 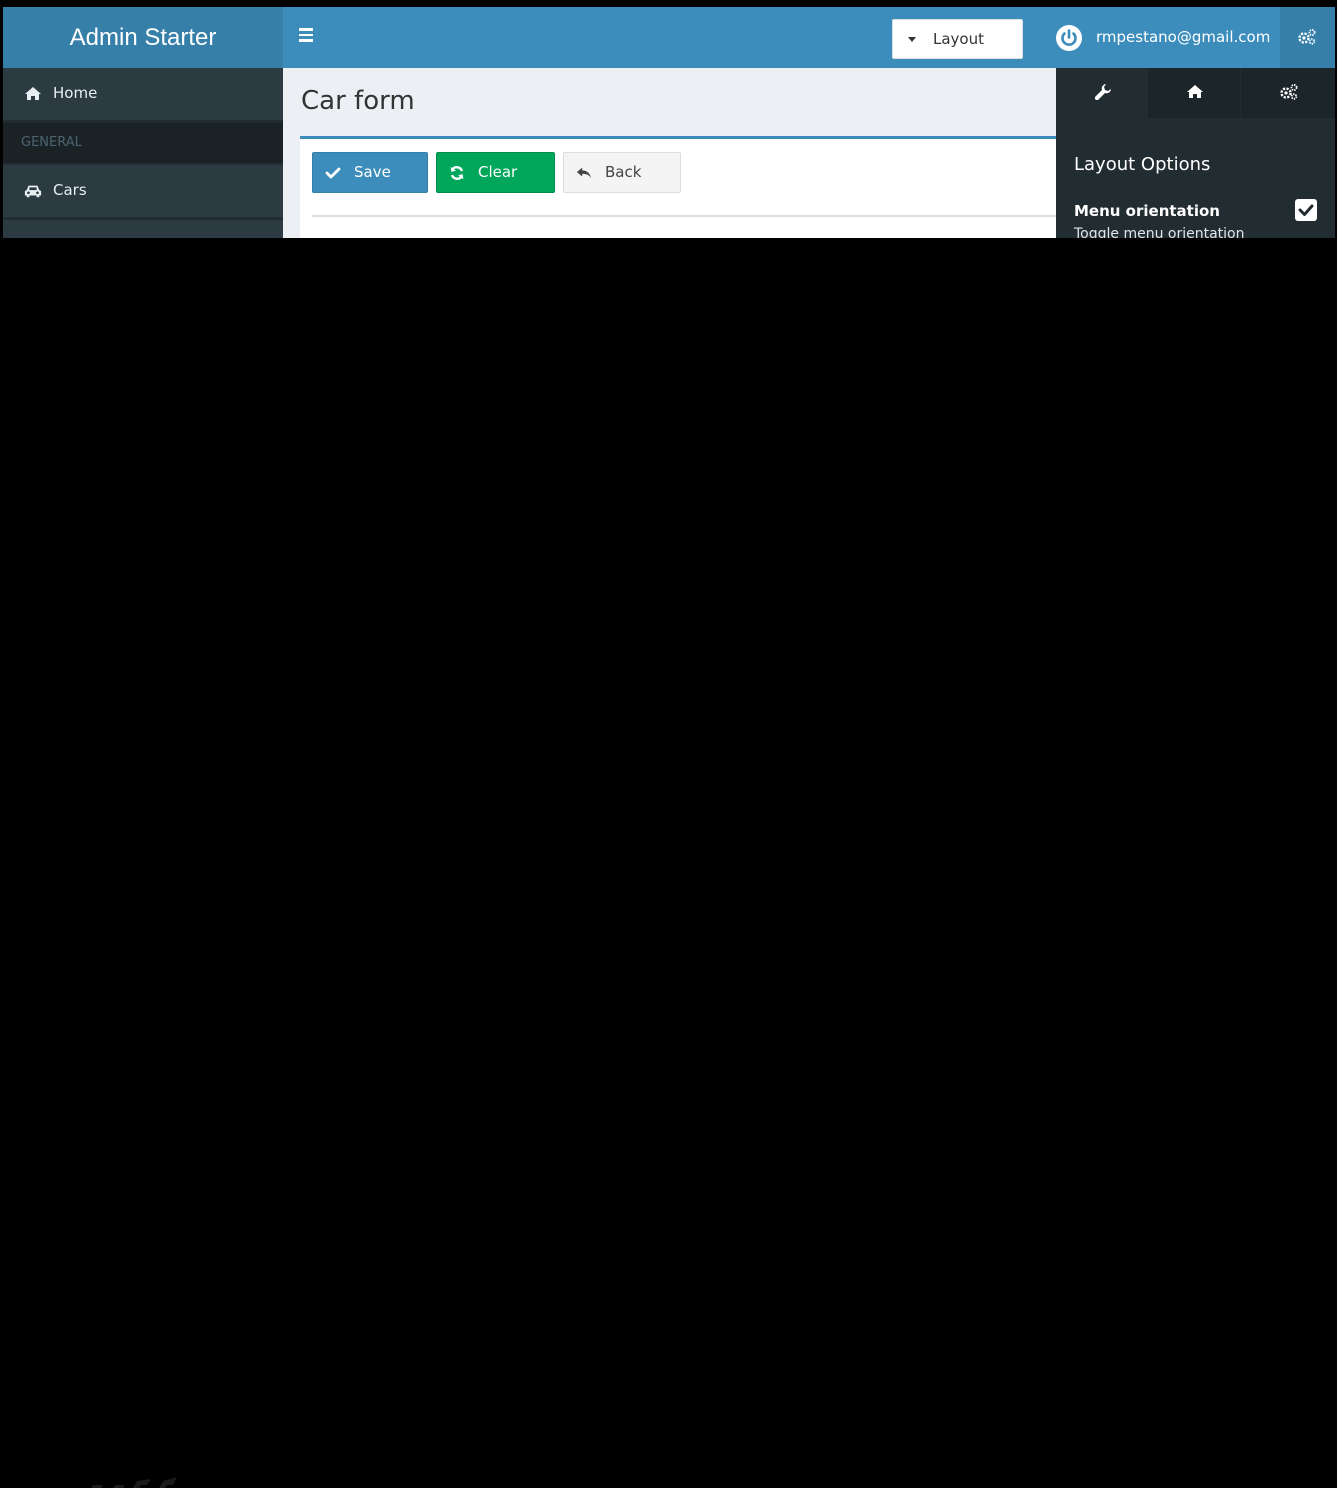 I want to click on back-button: Back, so click(x=622, y=172).